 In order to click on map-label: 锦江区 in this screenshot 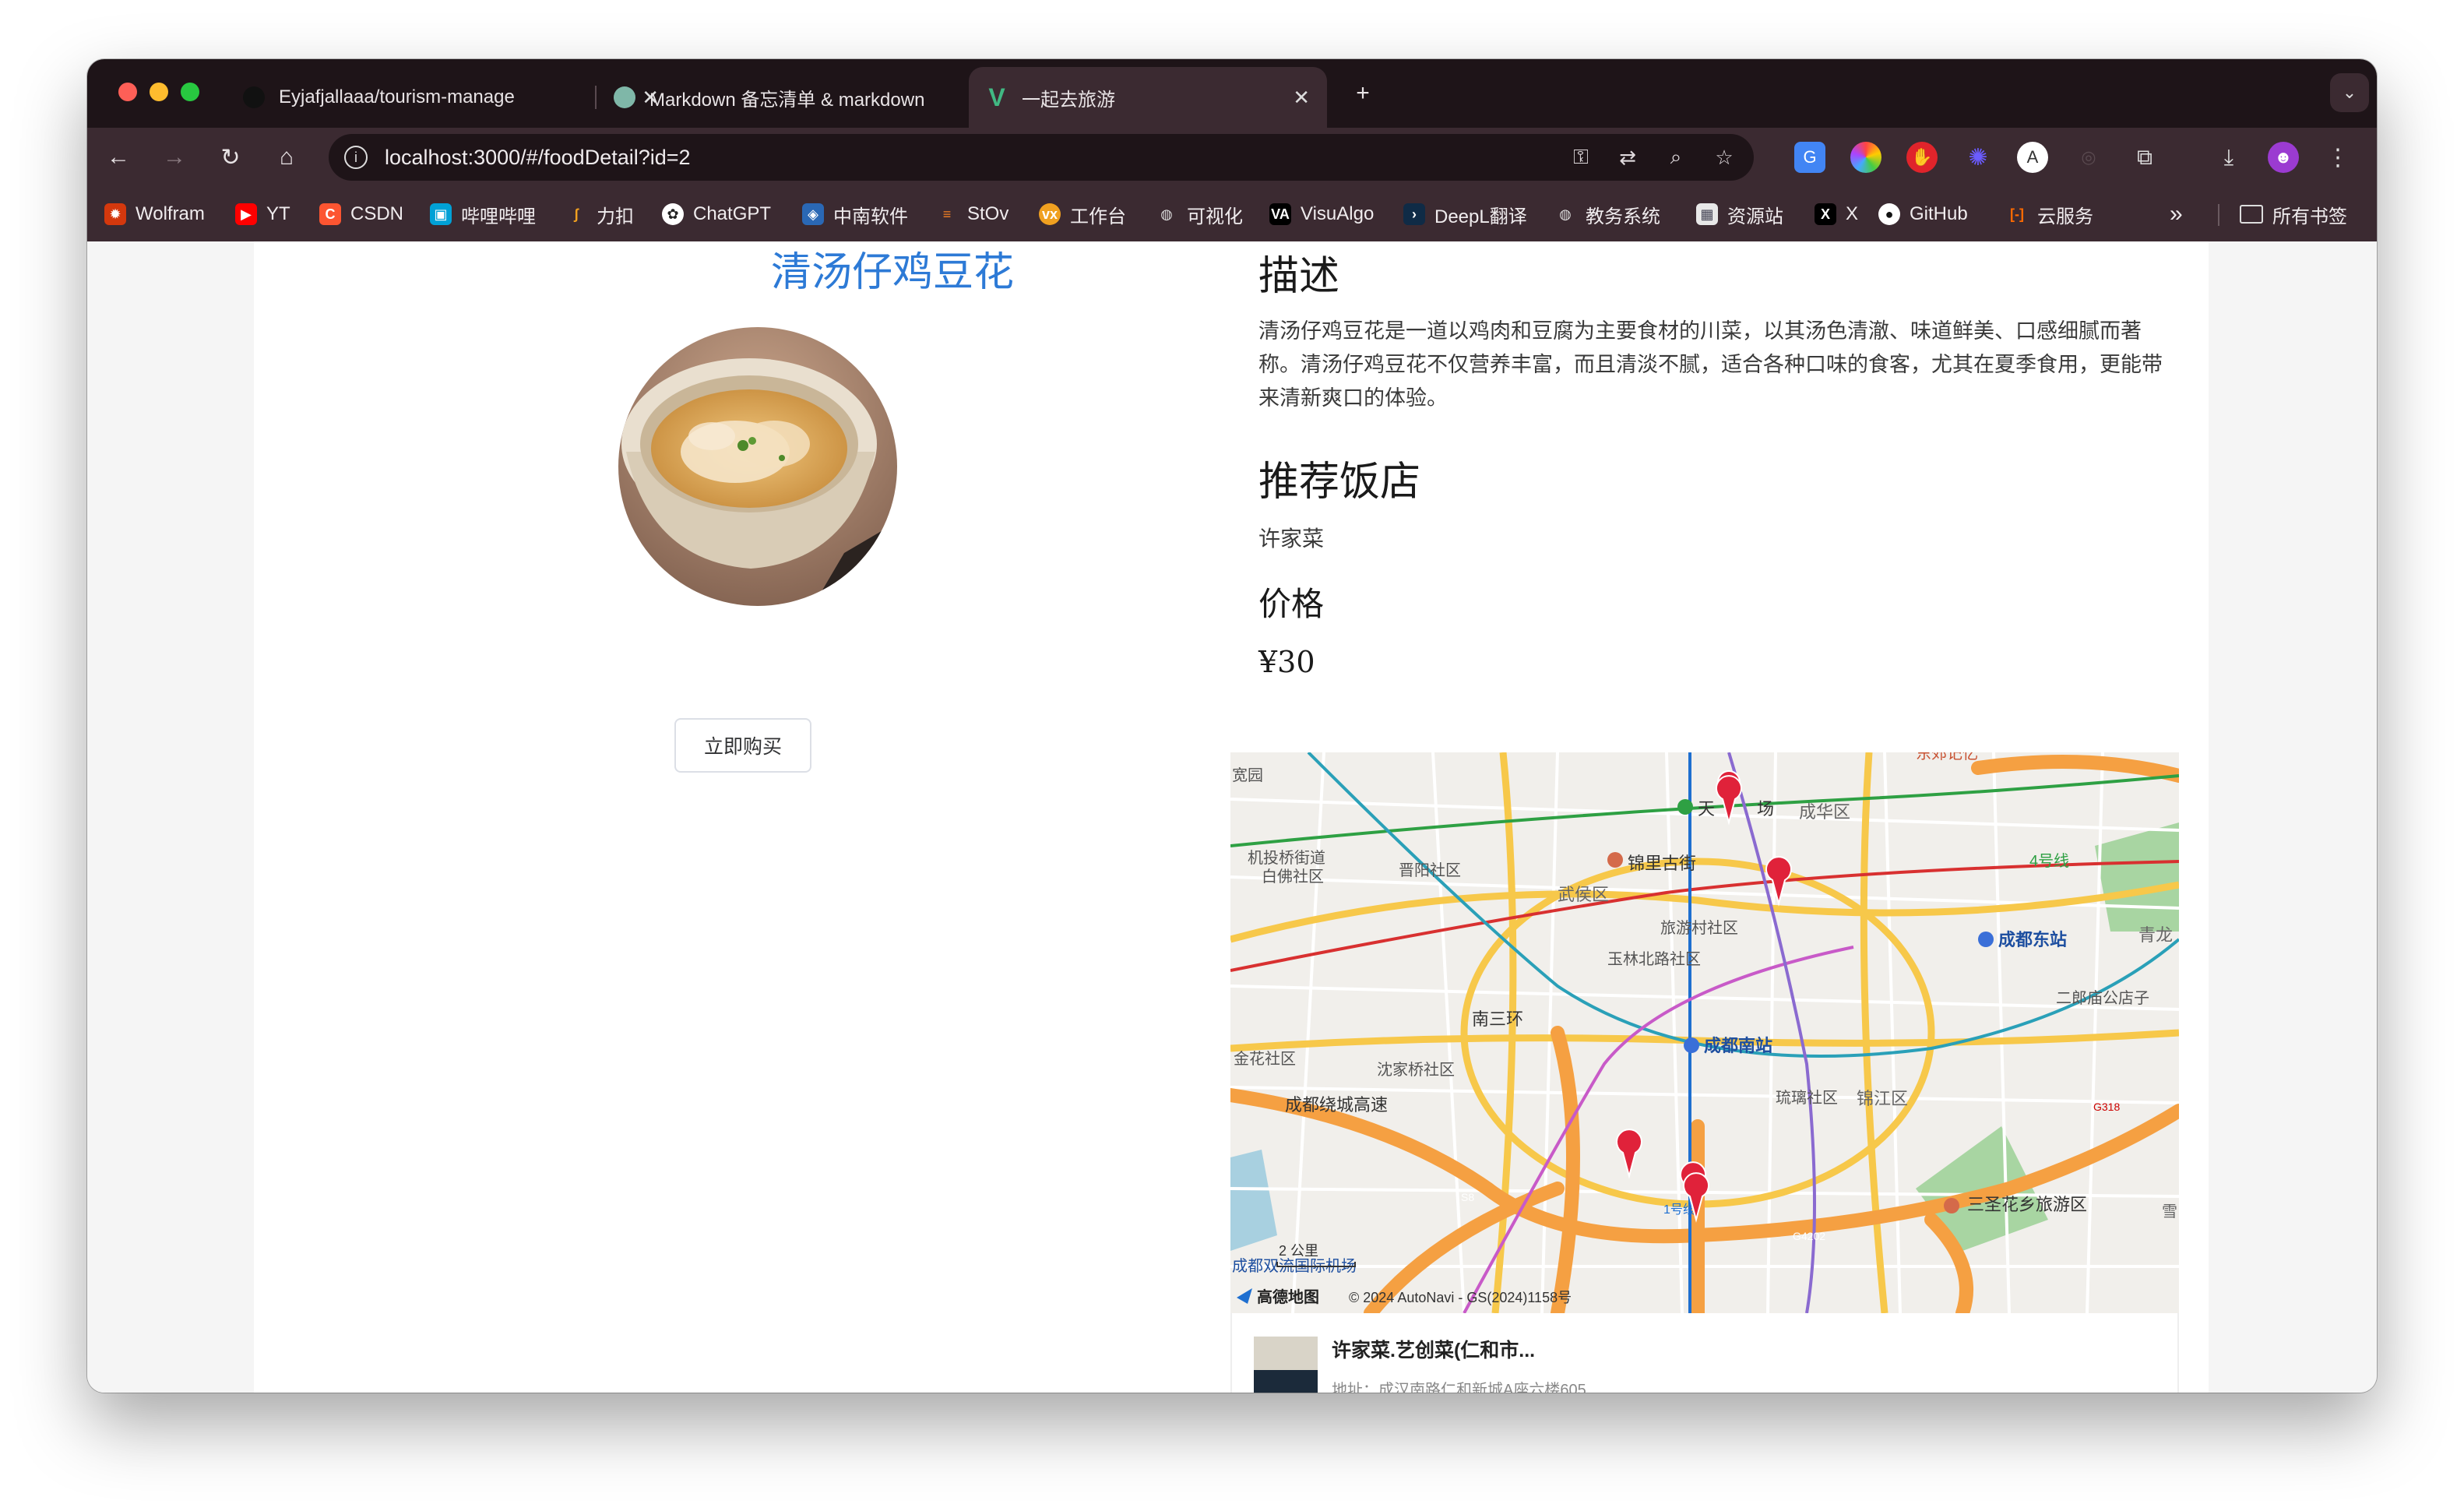, I will do `click(1882, 1098)`.